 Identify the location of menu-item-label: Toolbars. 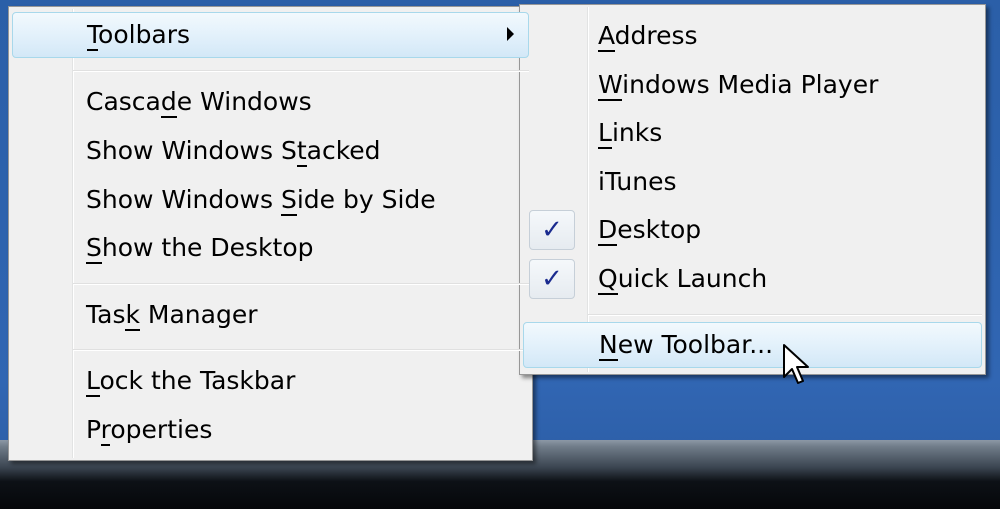
(139, 35).